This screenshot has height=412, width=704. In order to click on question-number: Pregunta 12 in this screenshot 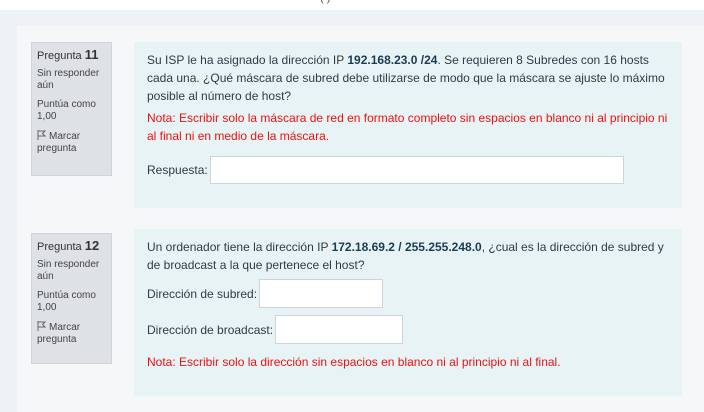, I will do `click(74, 246)`.